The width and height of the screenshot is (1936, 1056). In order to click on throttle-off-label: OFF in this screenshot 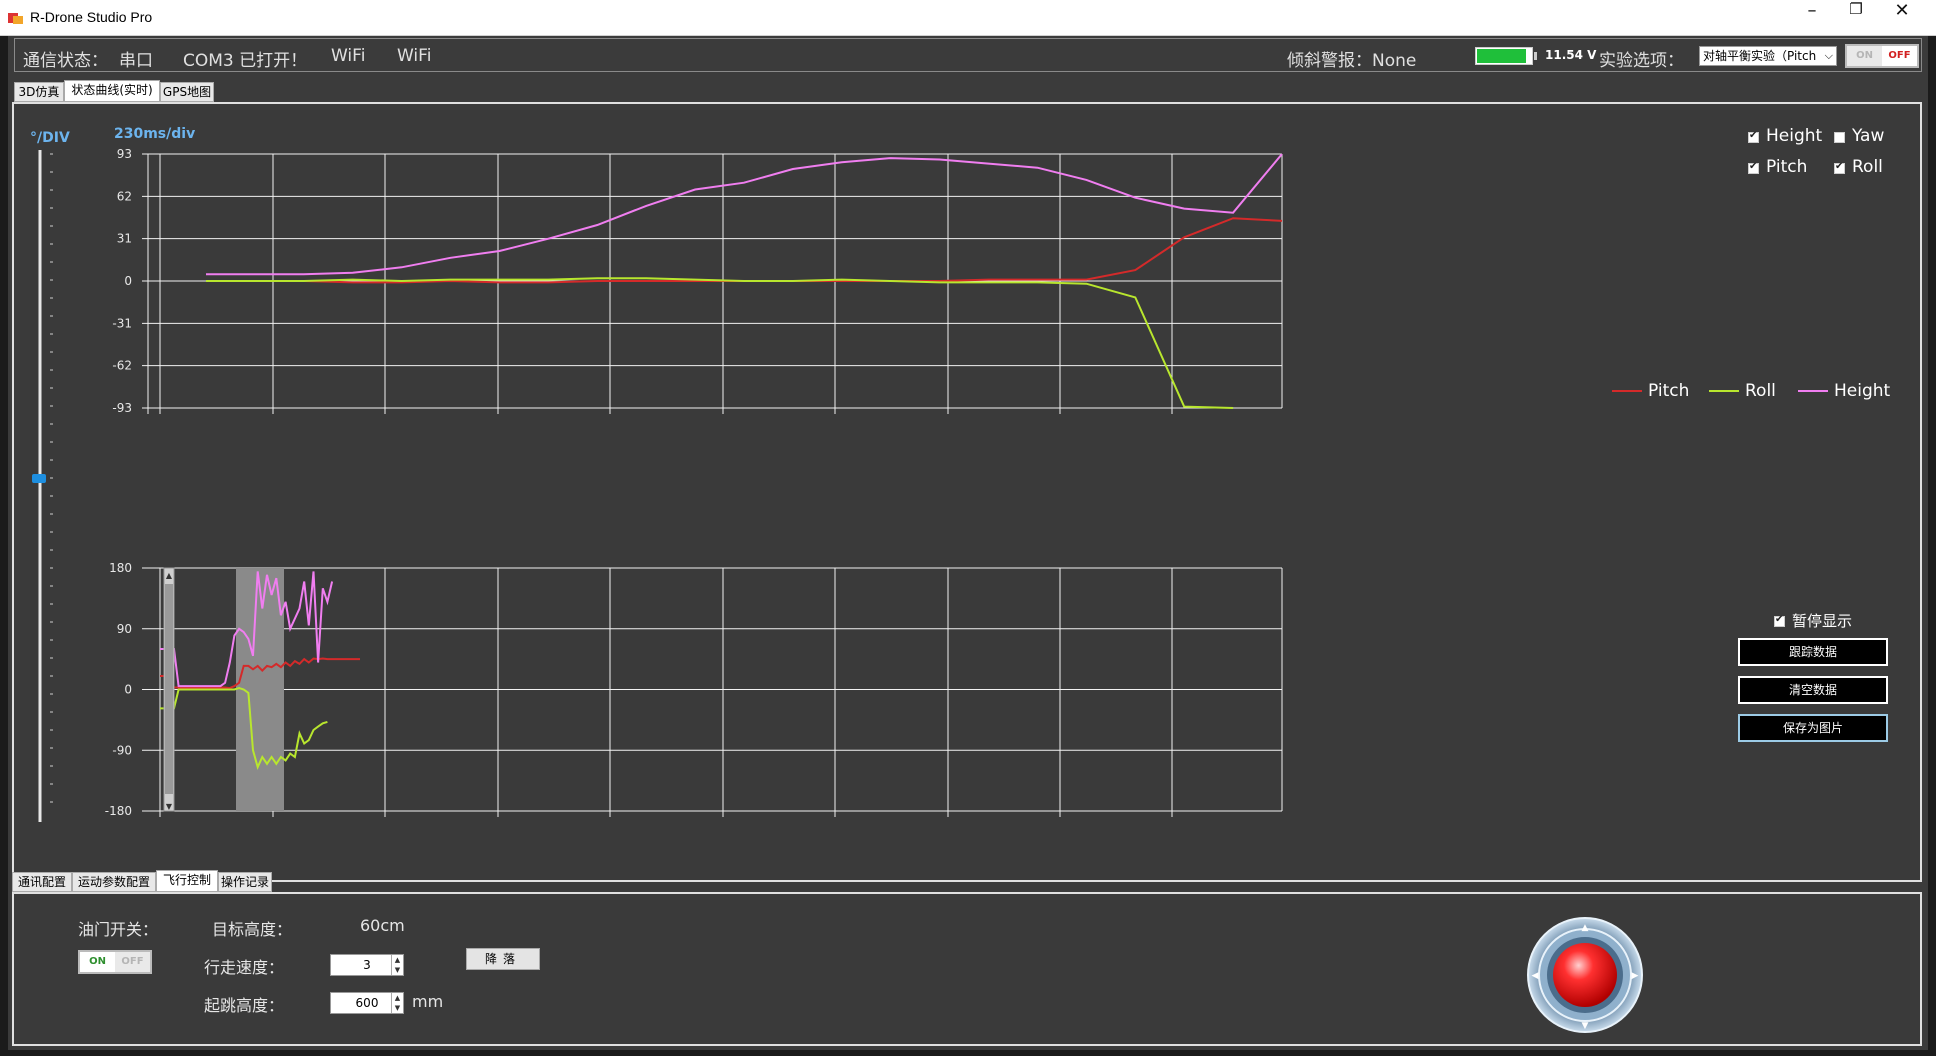, I will do `click(132, 962)`.